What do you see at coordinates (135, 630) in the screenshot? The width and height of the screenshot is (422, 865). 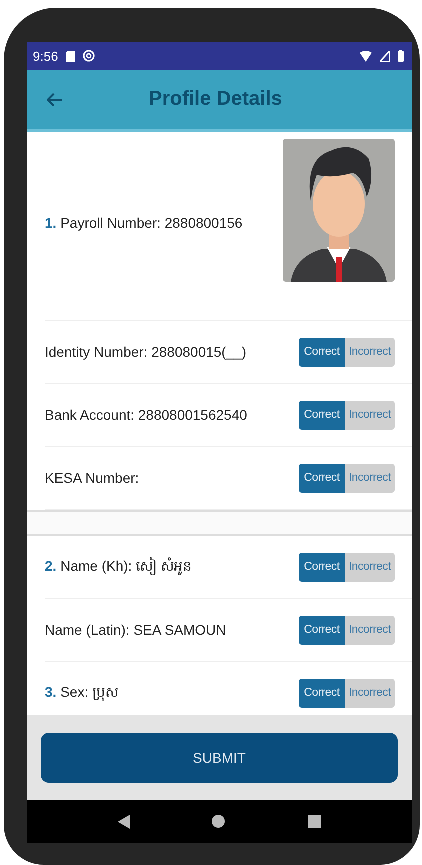 I see `field-label: Name (Latin): SEA SAMOUN` at bounding box center [135, 630].